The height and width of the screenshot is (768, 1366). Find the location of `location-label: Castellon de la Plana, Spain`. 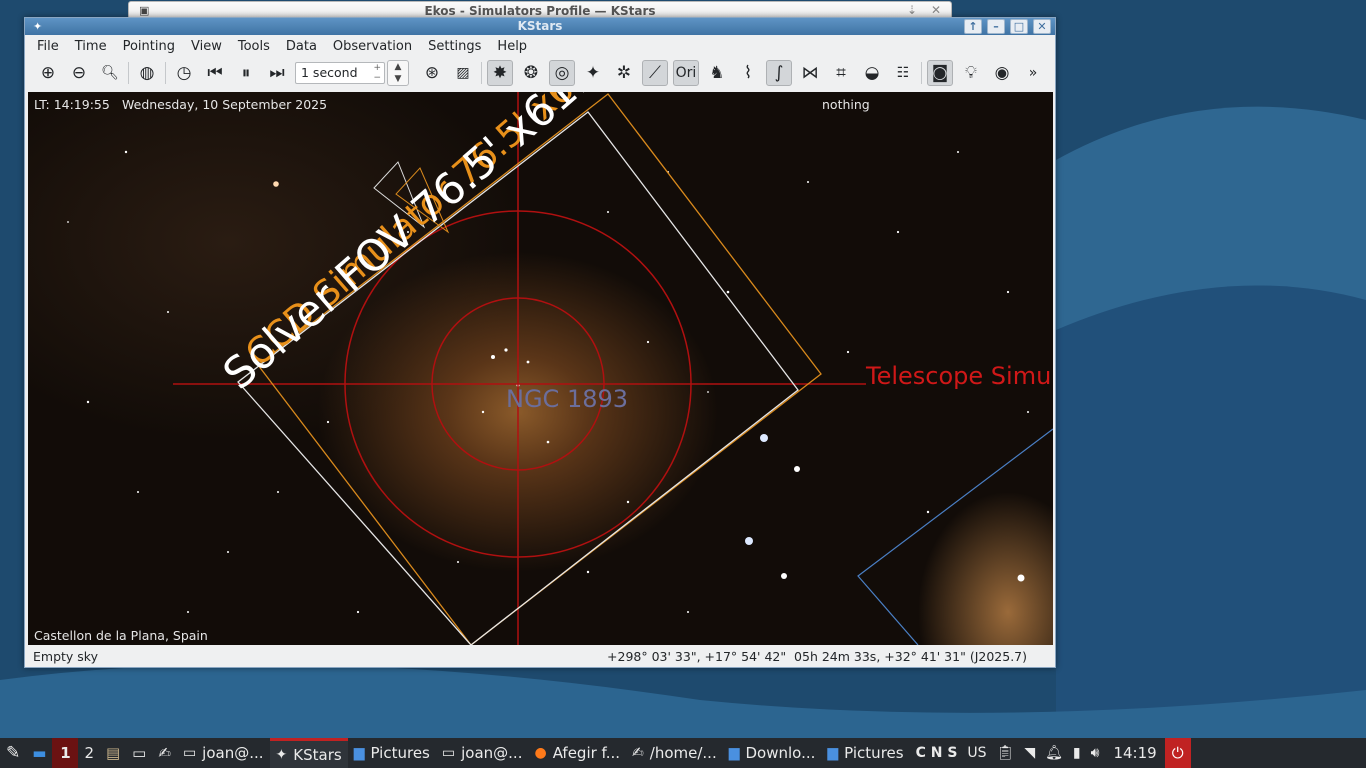

location-label: Castellon de la Plana, Spain is located at coordinates (121, 635).